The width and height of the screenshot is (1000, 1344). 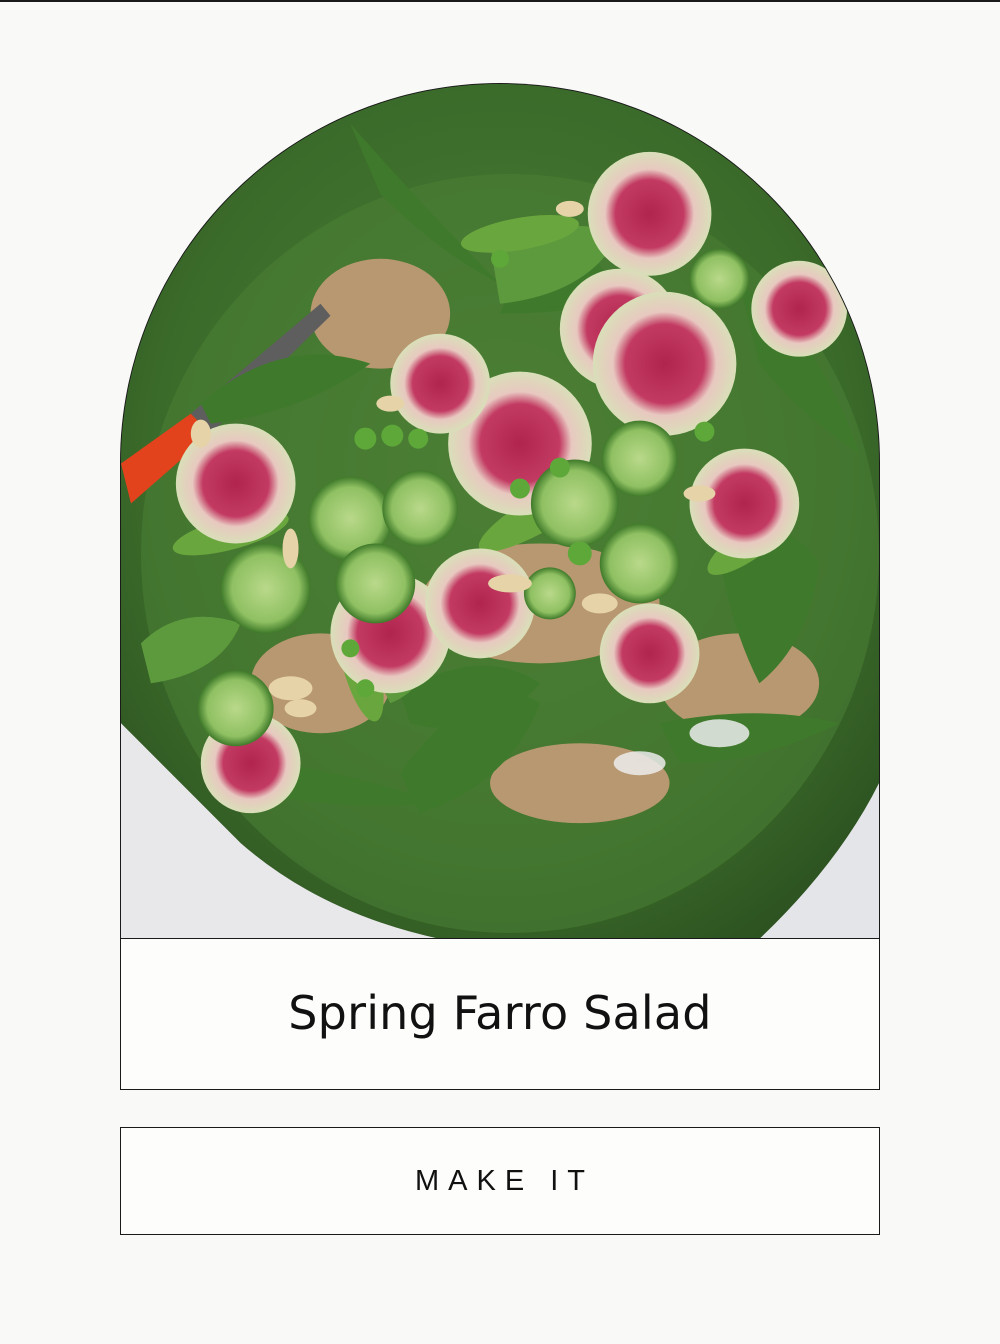 What do you see at coordinates (500, 1) in the screenshot?
I see `top-divider` at bounding box center [500, 1].